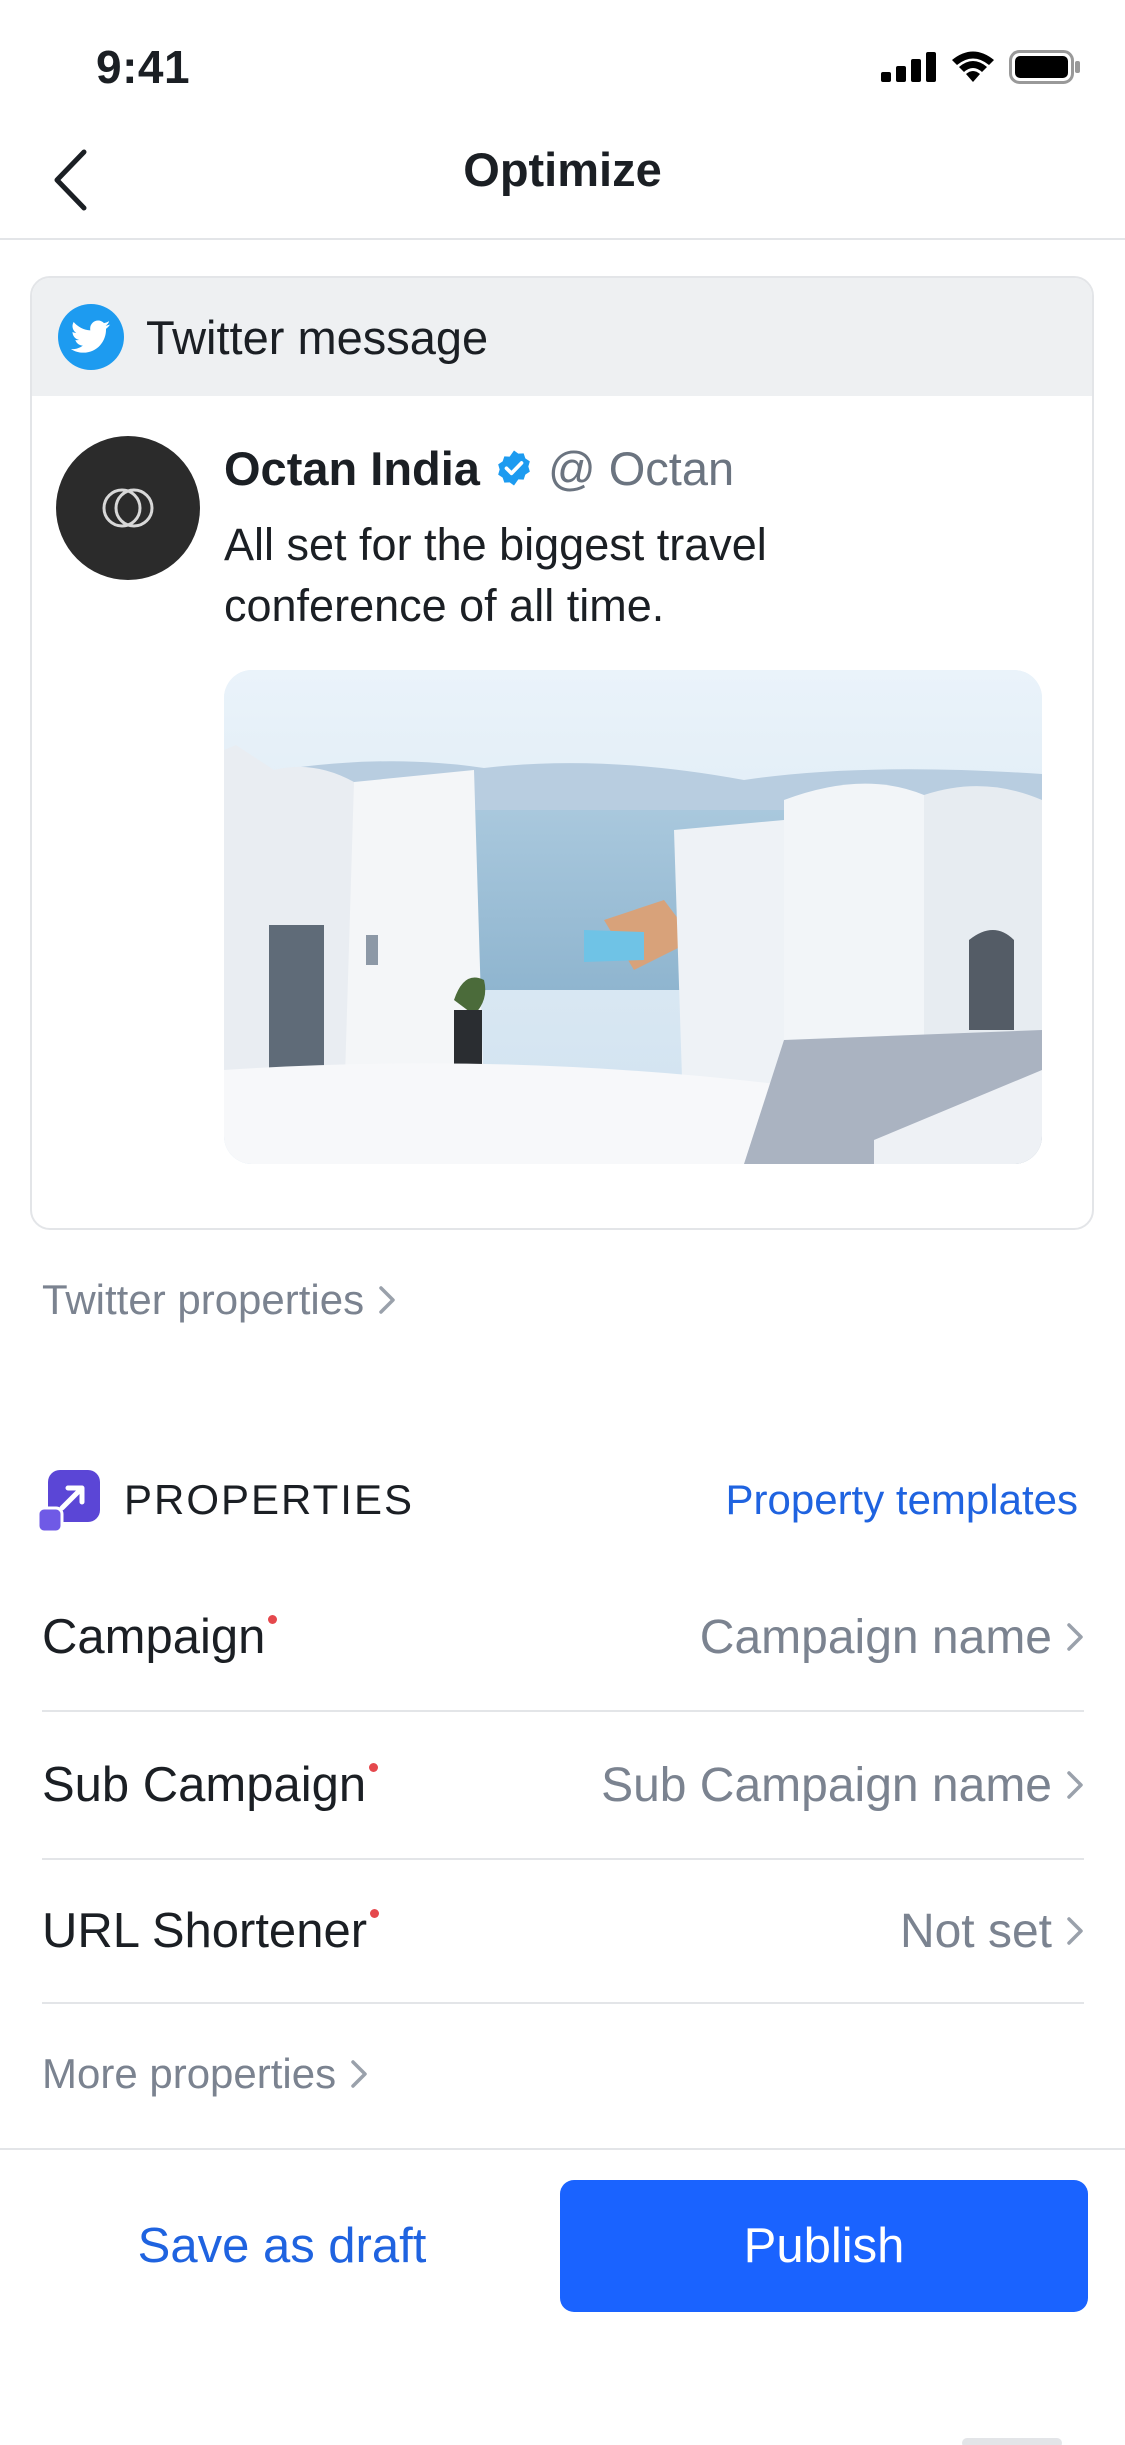  Describe the element at coordinates (875, 1637) in the screenshot. I see `property-value-text: Campaign name` at that location.